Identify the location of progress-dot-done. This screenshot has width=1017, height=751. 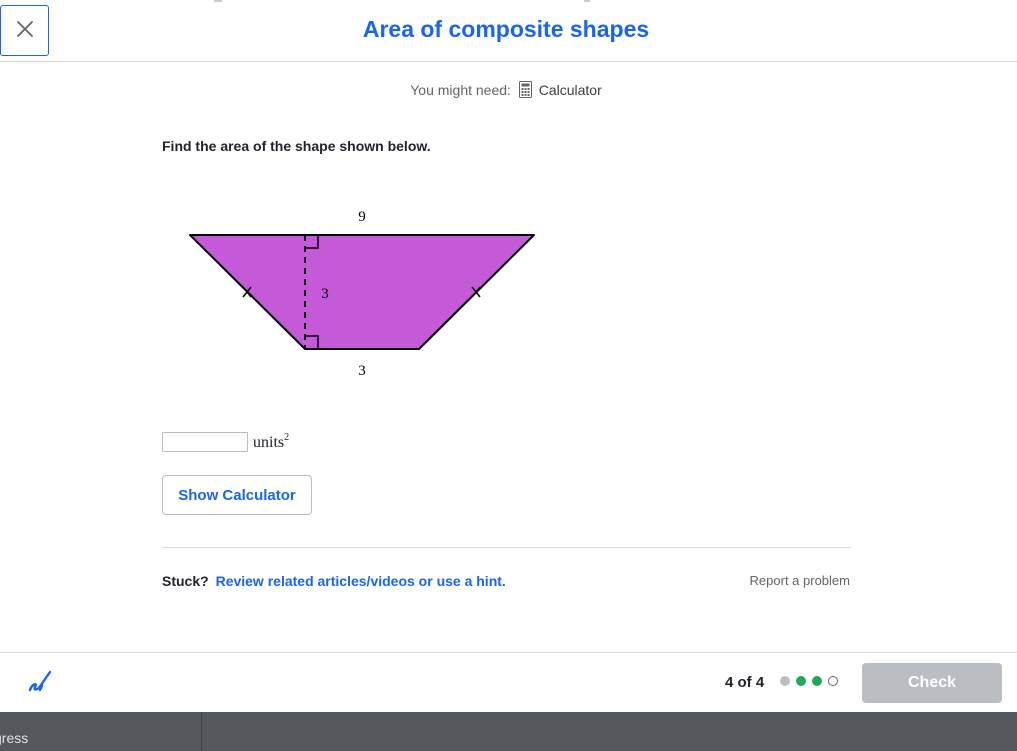
(785, 681).